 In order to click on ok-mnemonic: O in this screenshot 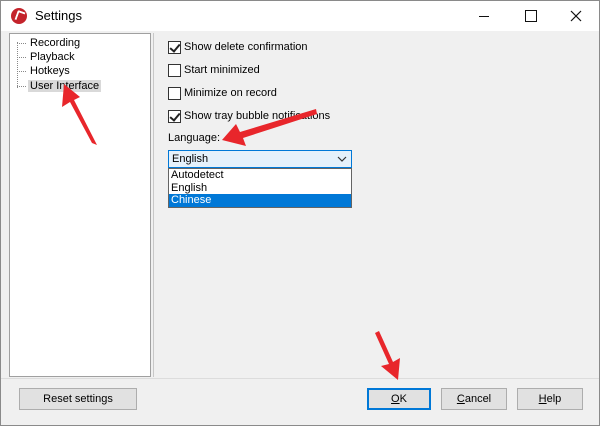, I will do `click(395, 399)`.